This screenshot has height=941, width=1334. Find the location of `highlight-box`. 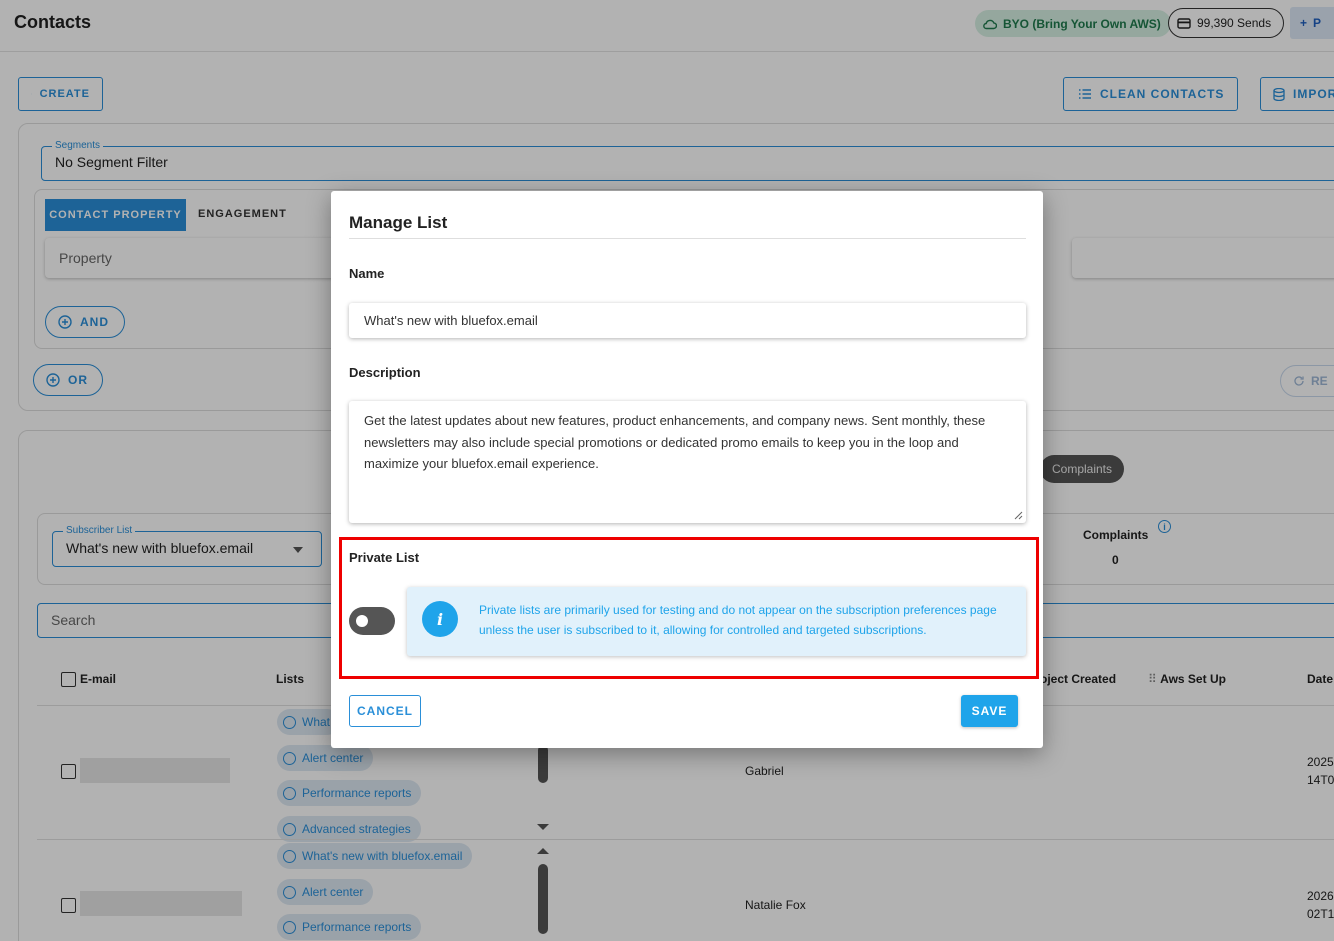

highlight-box is located at coordinates (689, 608).